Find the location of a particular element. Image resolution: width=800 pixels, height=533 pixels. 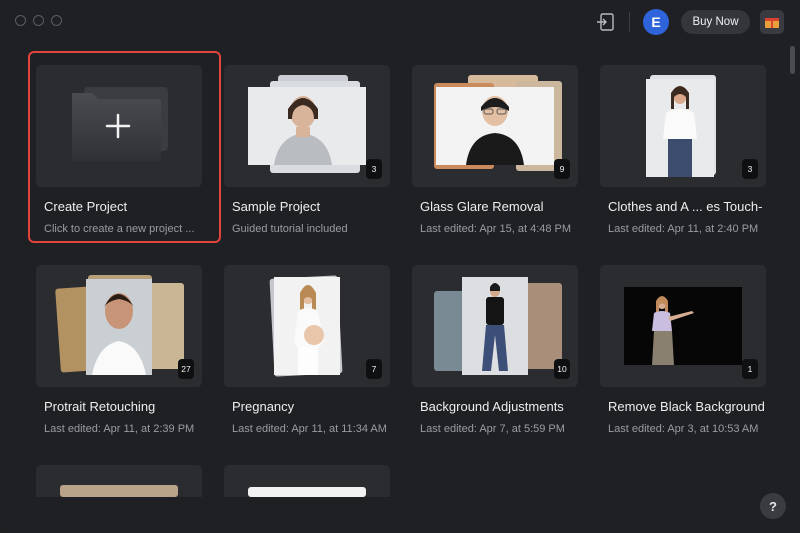

scrollbar-thumb is located at coordinates (792, 60).